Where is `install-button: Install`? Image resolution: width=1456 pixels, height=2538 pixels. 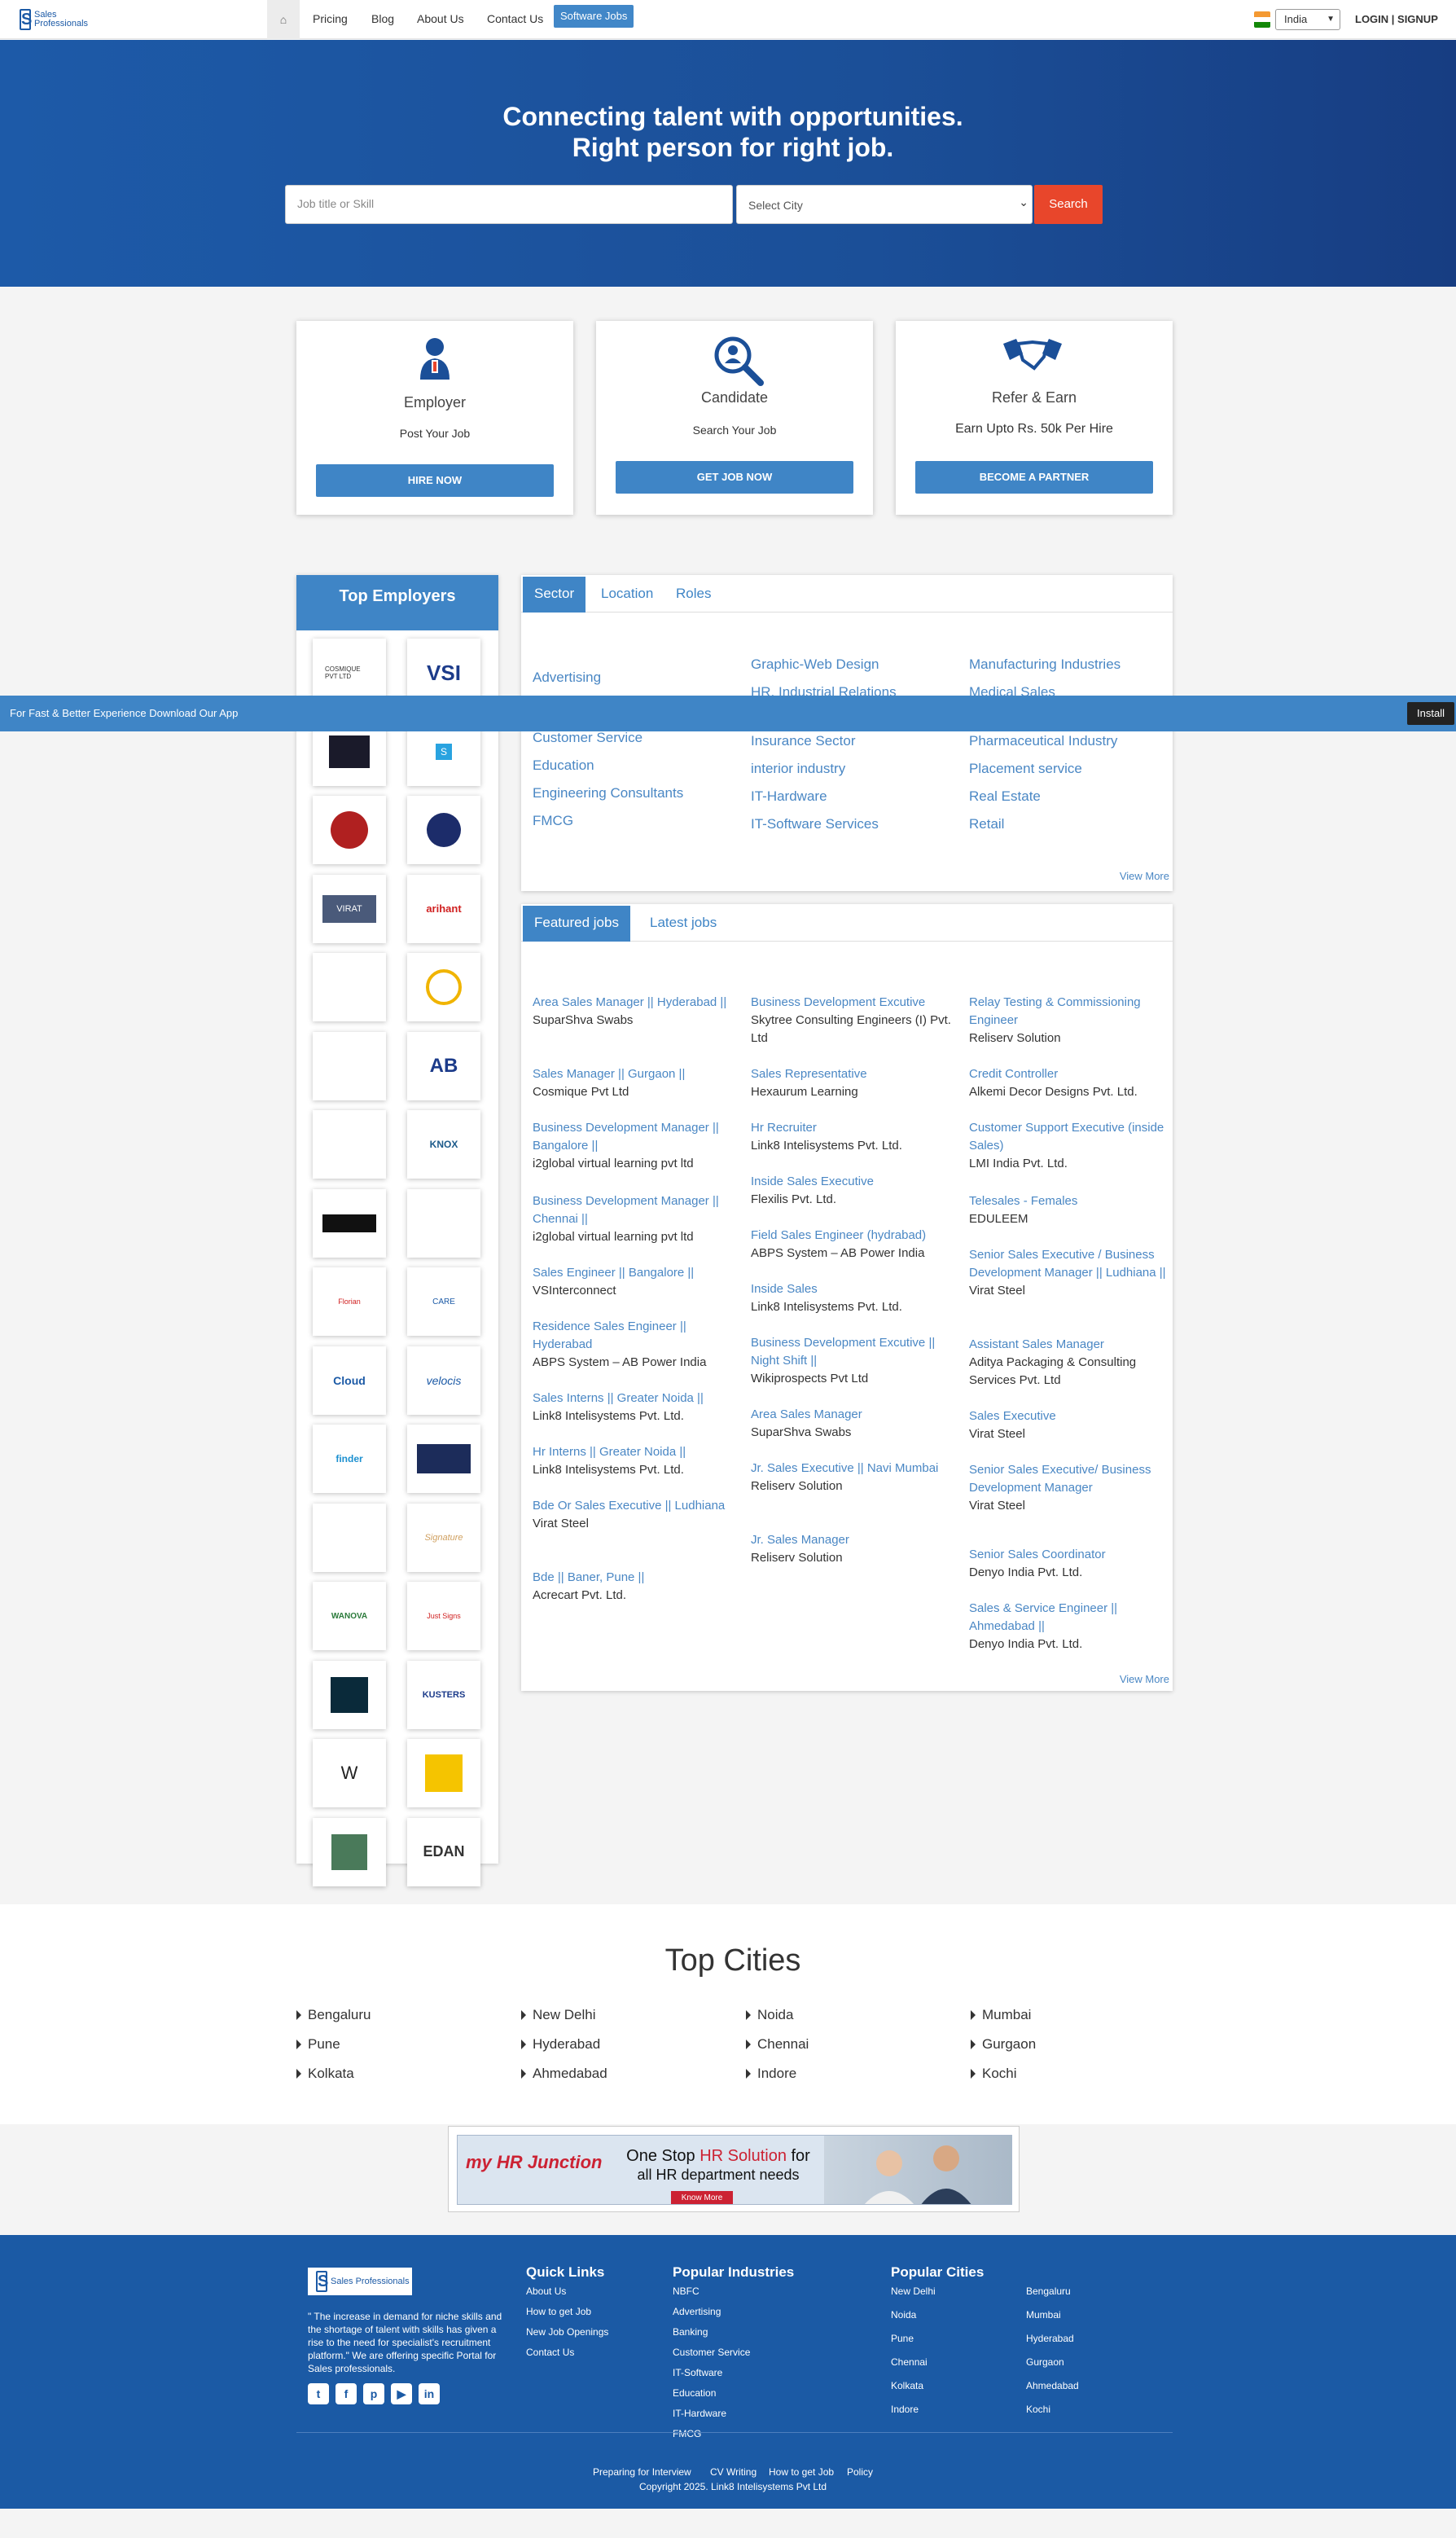 install-button: Install is located at coordinates (1430, 713).